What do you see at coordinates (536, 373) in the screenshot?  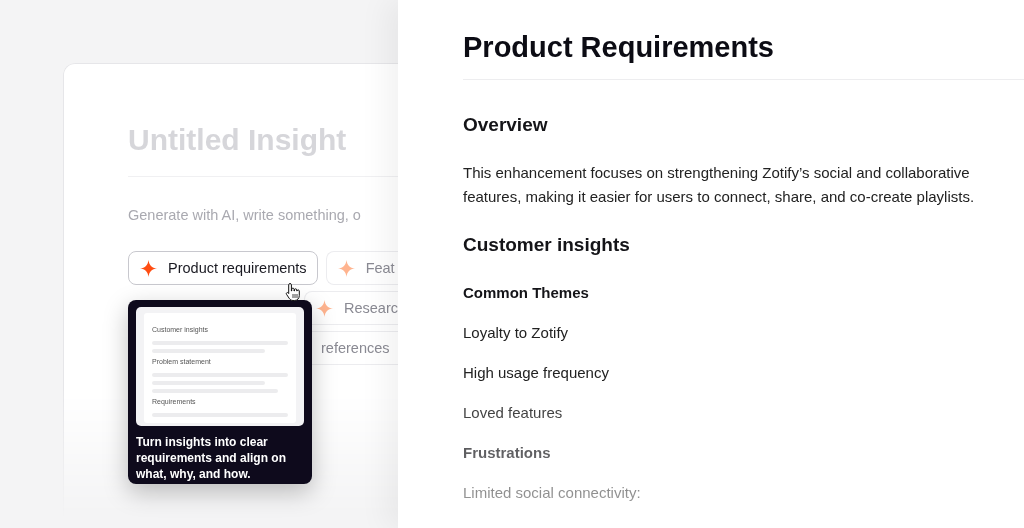 I see `list-text: High usage frequency` at bounding box center [536, 373].